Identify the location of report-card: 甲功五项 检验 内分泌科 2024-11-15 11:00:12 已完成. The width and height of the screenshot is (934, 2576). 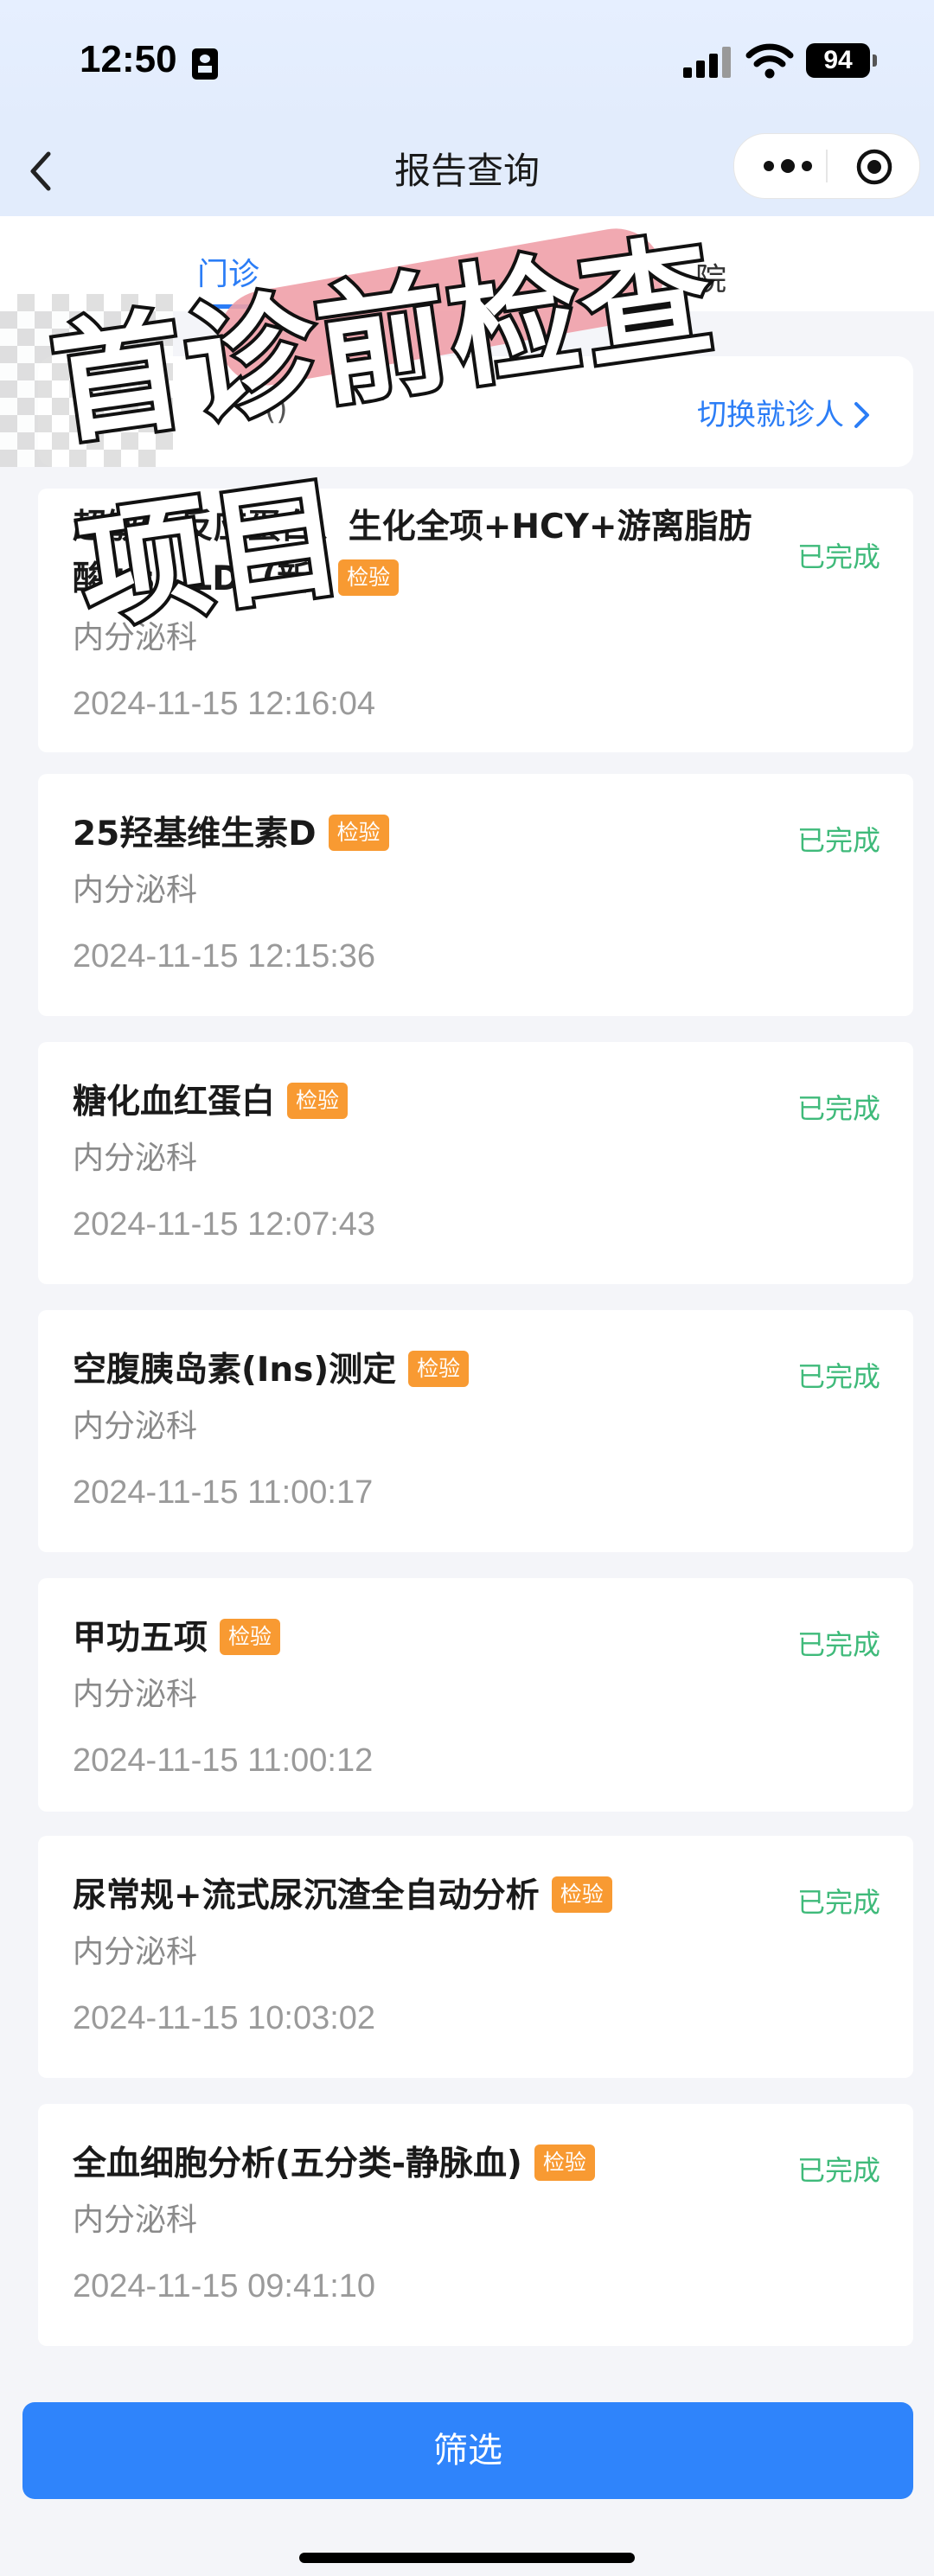
(476, 1695).